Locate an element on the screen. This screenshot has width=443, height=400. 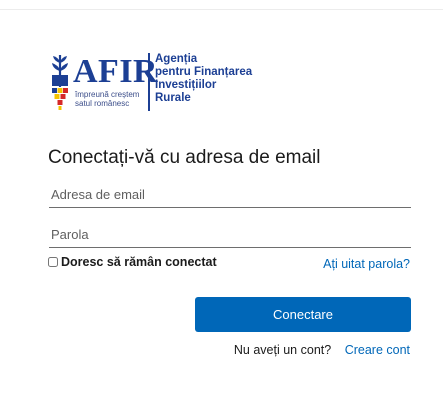
tagline-line-1: împreună creștem is located at coordinates (107, 94).